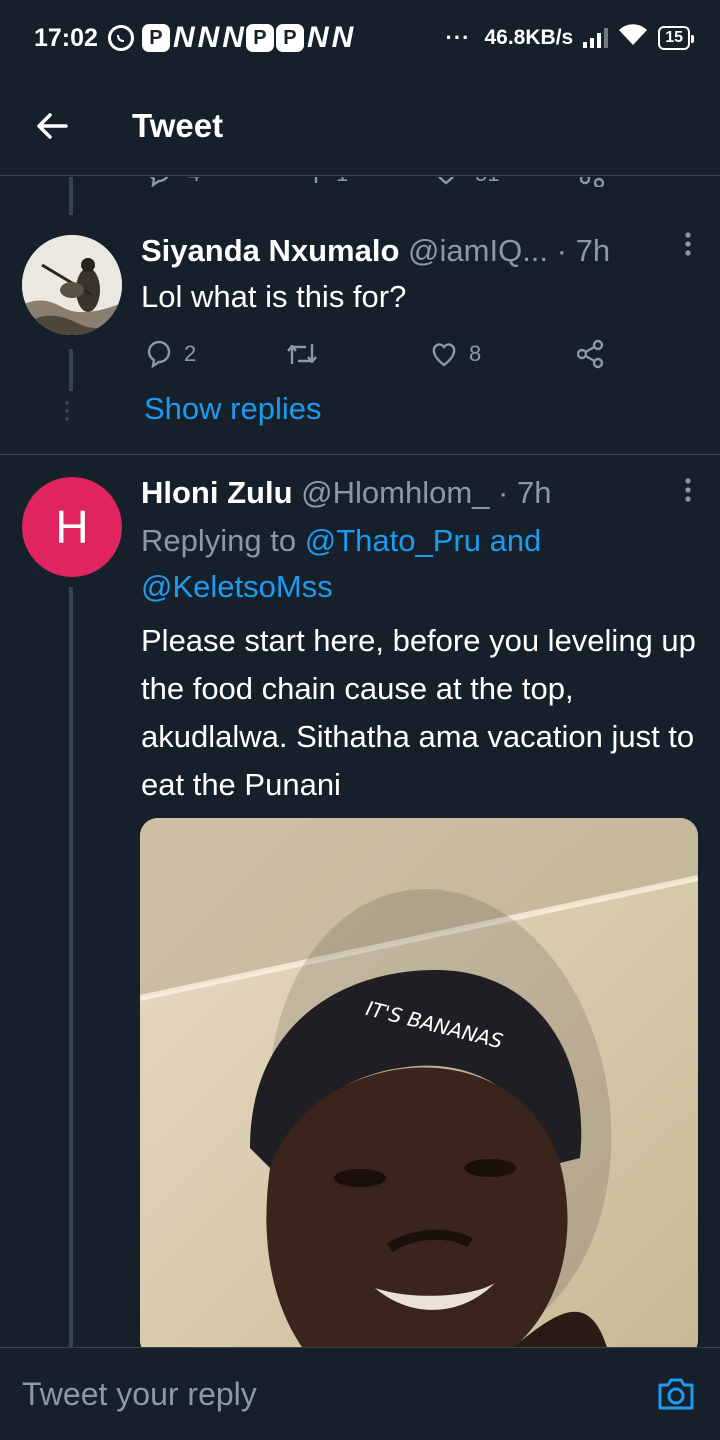 This screenshot has width=720, height=1440. I want to click on reply-count: 4, so click(194, 182).